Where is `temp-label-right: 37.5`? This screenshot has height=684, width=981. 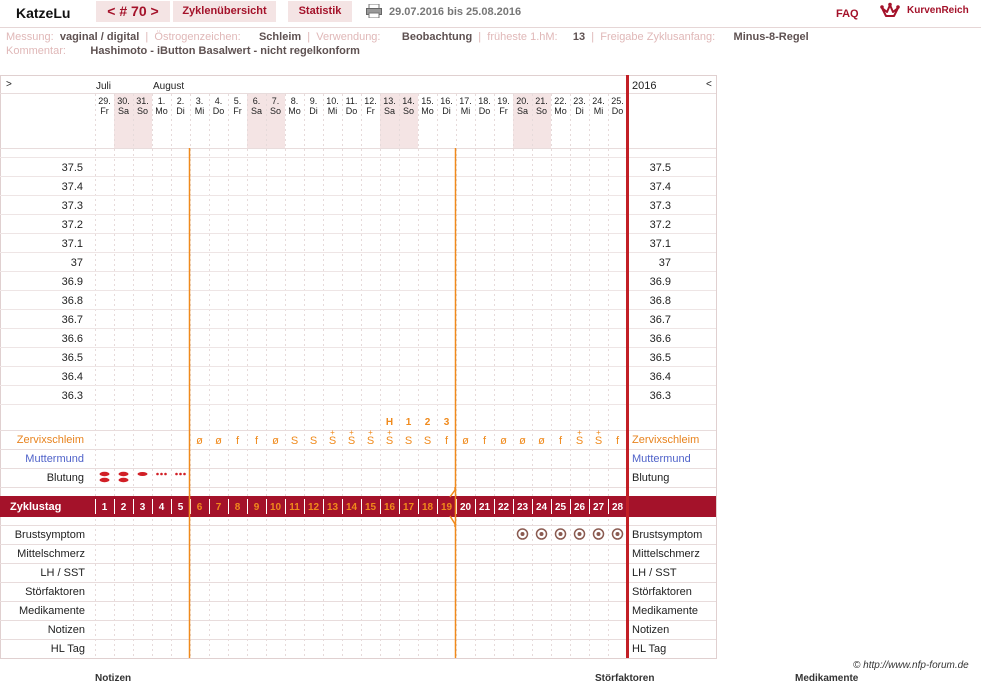 temp-label-right: 37.5 is located at coordinates (660, 168).